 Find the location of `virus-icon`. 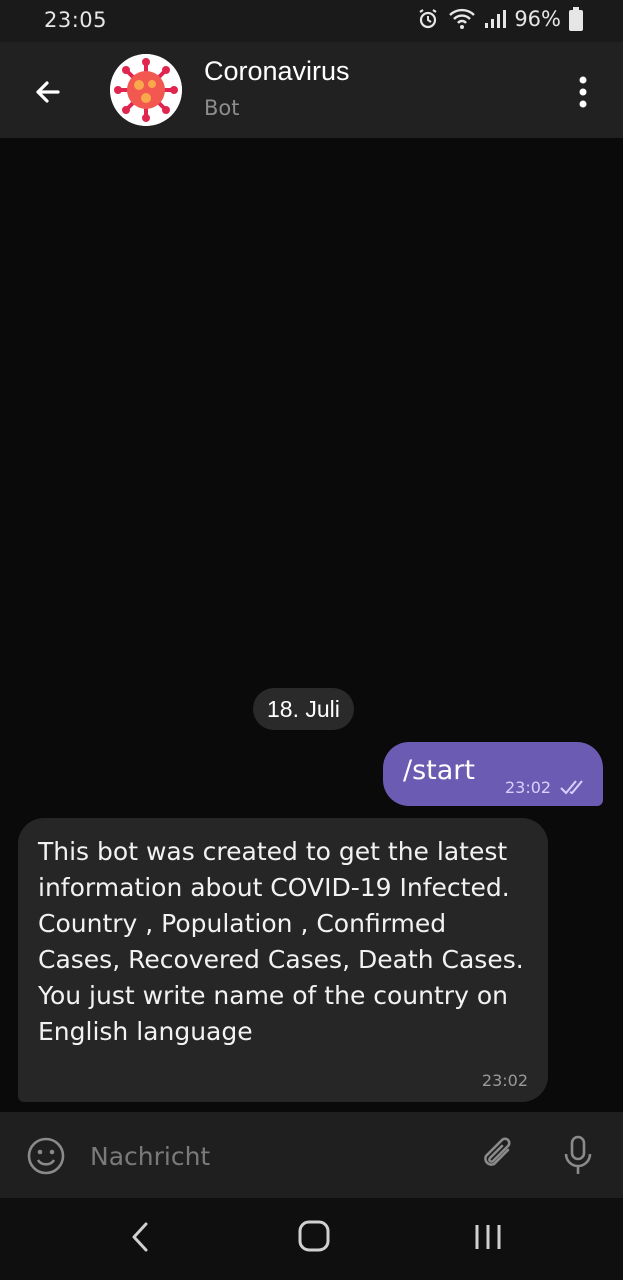

virus-icon is located at coordinates (146, 90).